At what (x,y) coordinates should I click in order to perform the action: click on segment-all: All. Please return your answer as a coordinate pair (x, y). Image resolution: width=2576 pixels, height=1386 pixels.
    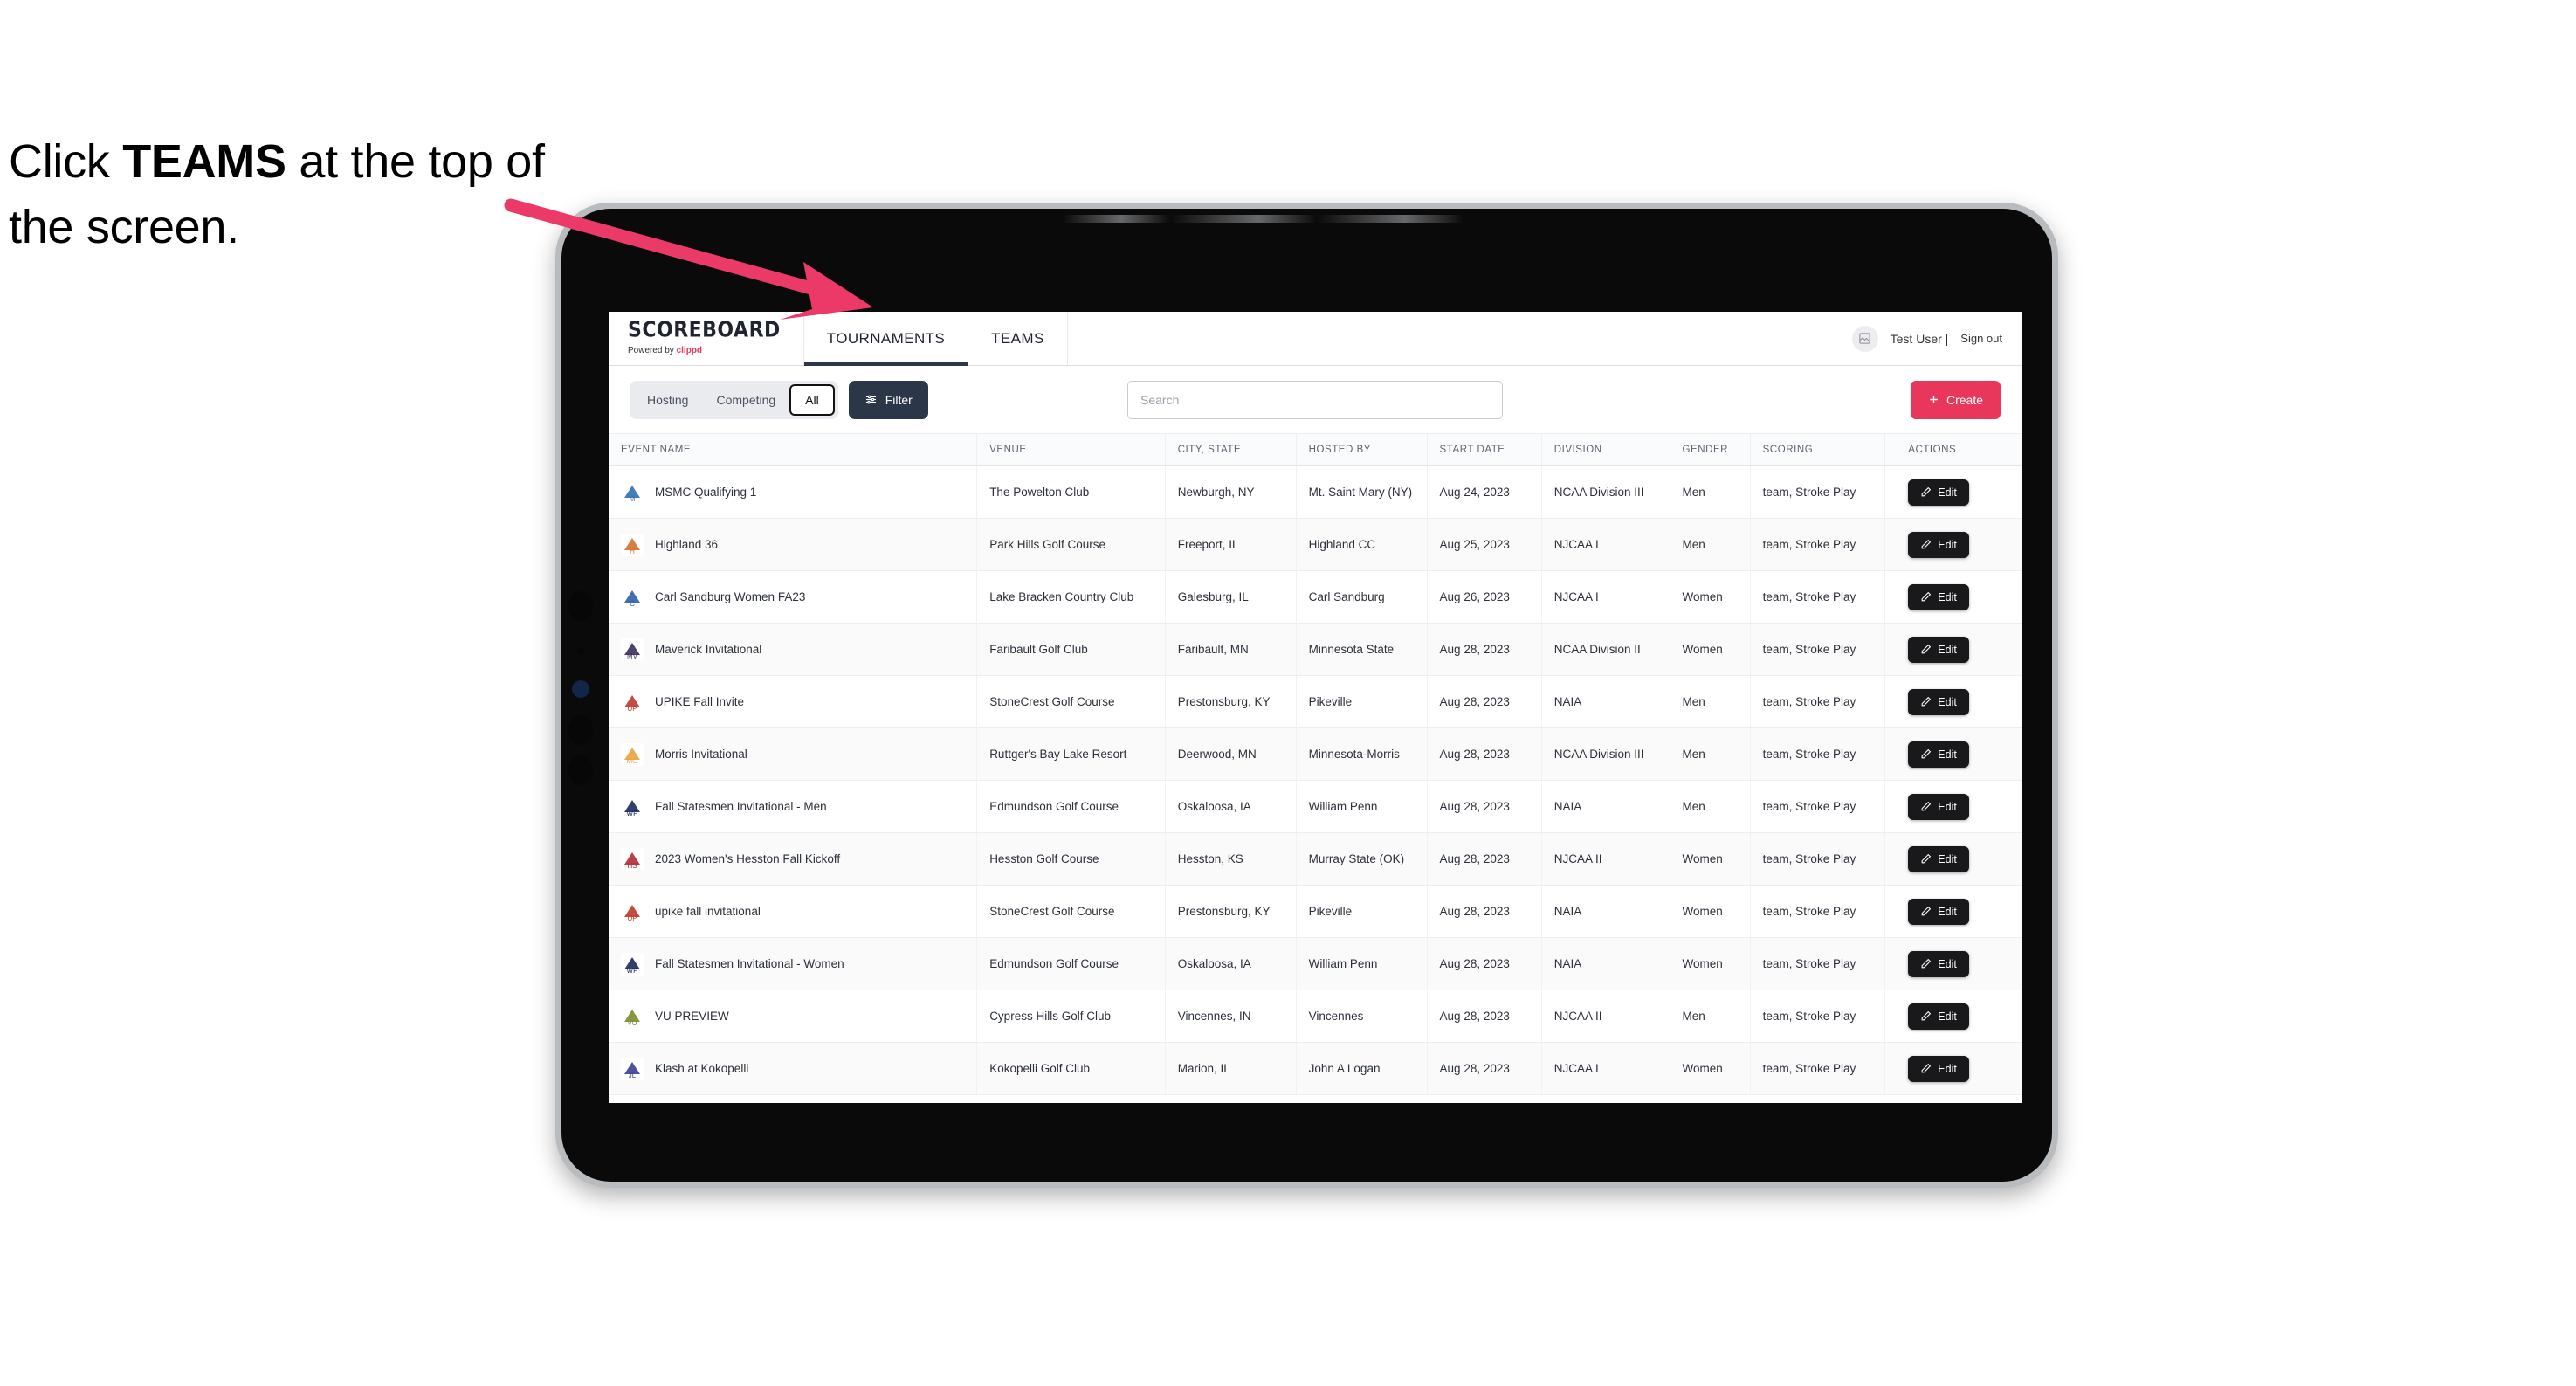
    Looking at the image, I should click on (812, 399).